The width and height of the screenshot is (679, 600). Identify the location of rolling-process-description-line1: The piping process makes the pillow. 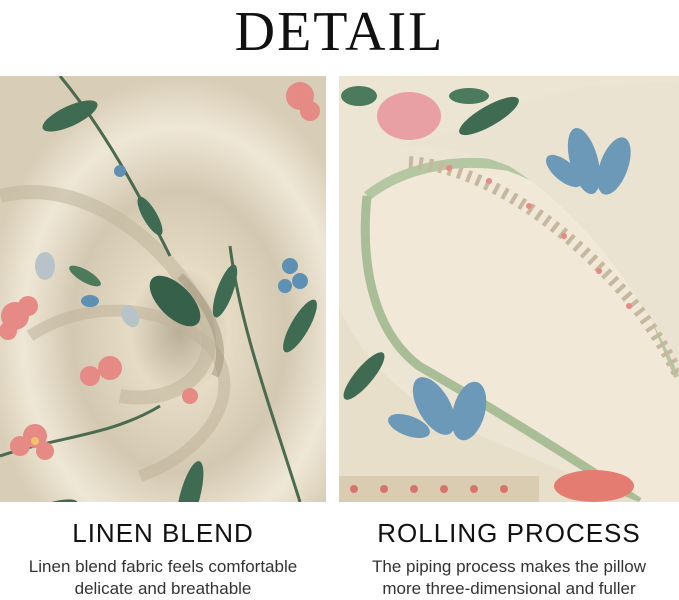
(509, 566).